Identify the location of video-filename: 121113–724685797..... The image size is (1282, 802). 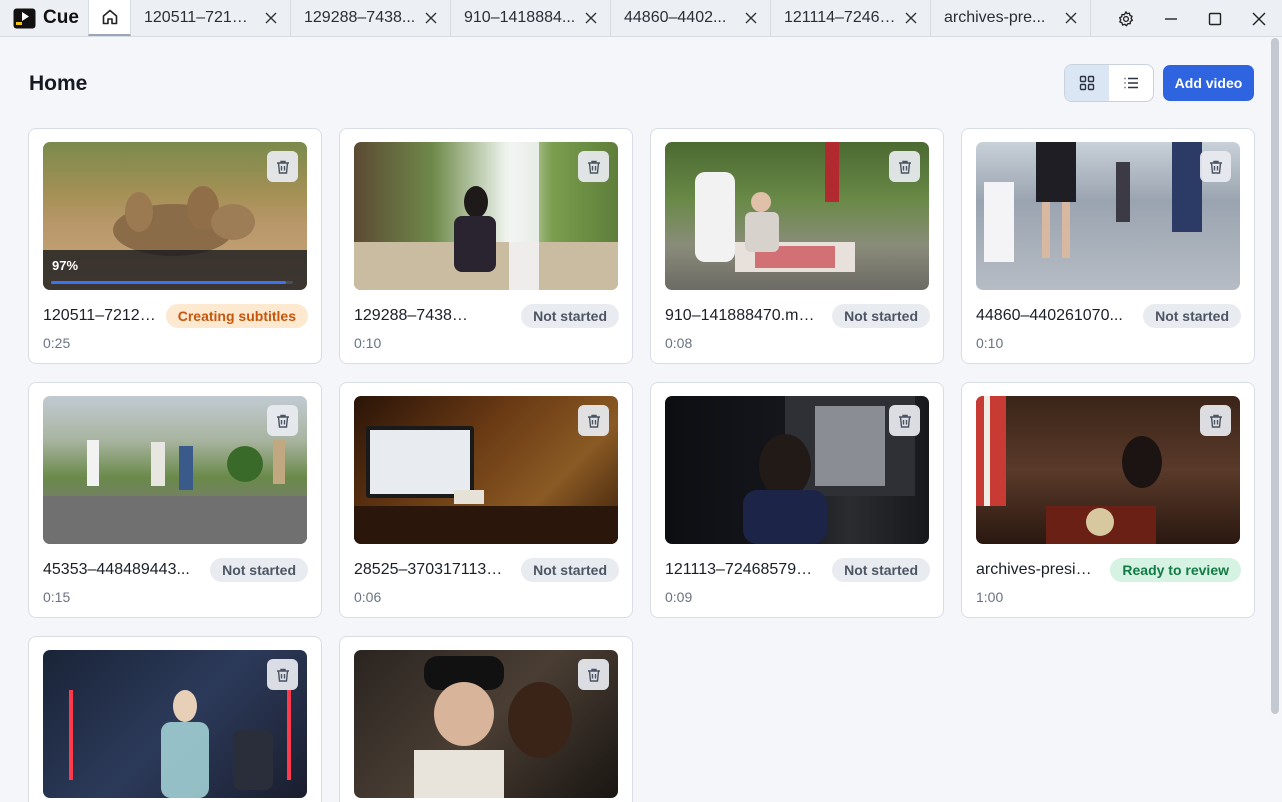
(740, 569).